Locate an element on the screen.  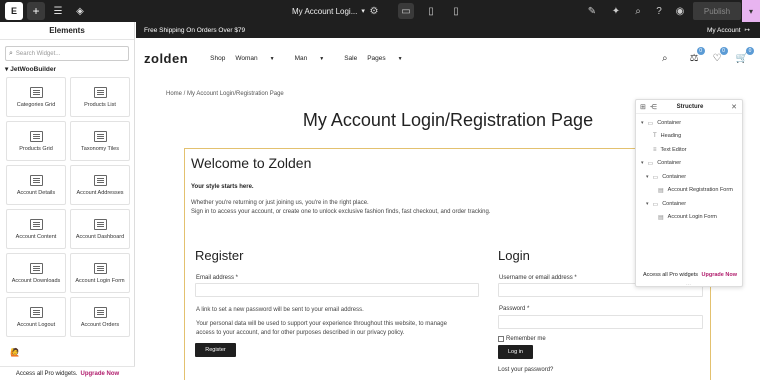
structure-header: ⊞ ⋲ Structure ✕ is located at coordinates (689, 107).